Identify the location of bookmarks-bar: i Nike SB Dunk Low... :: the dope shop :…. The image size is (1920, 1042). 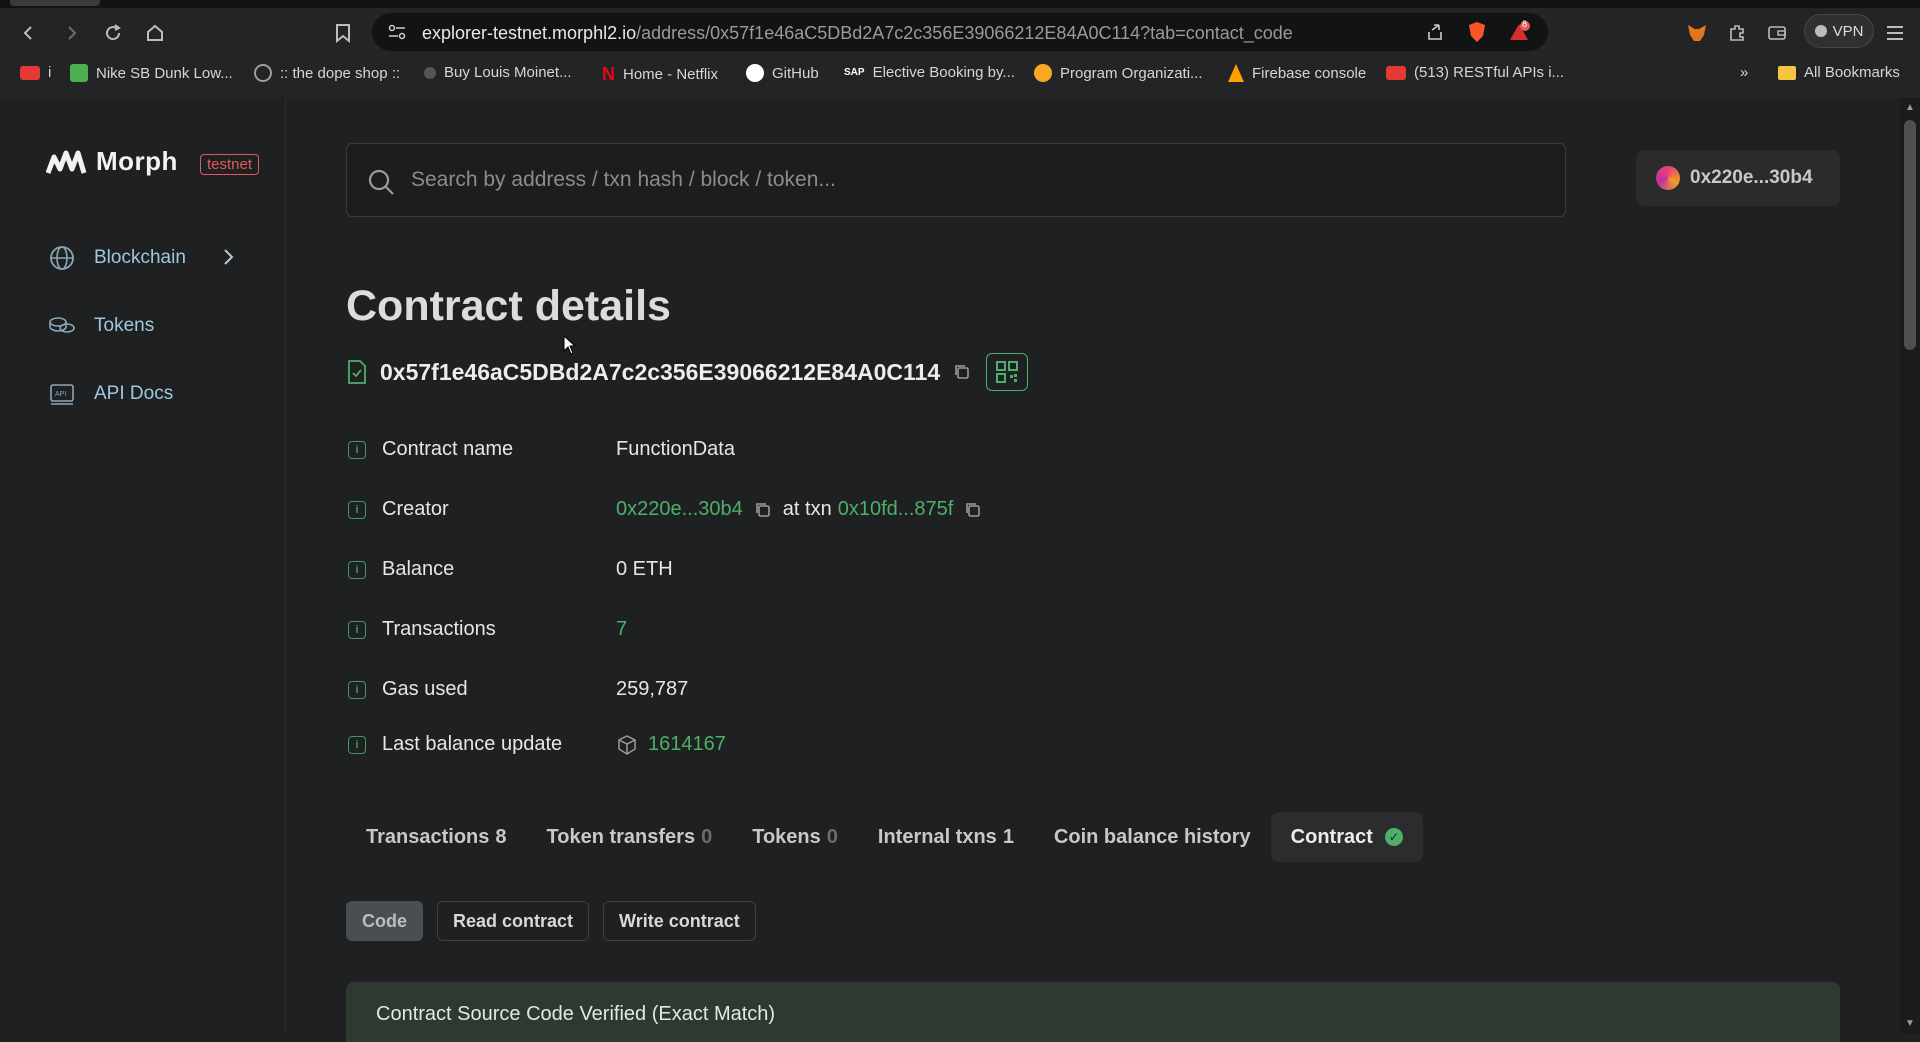
(960, 75).